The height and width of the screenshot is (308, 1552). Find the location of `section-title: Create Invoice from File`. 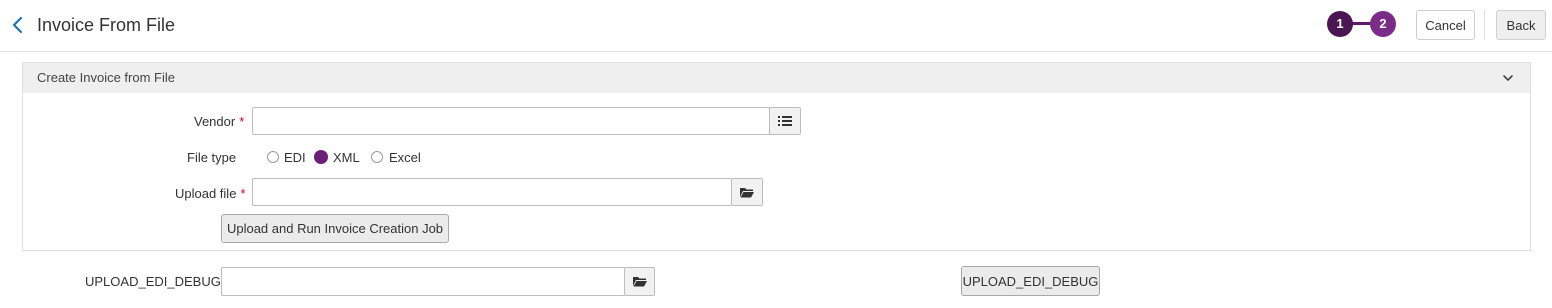

section-title: Create Invoice from File is located at coordinates (106, 77).